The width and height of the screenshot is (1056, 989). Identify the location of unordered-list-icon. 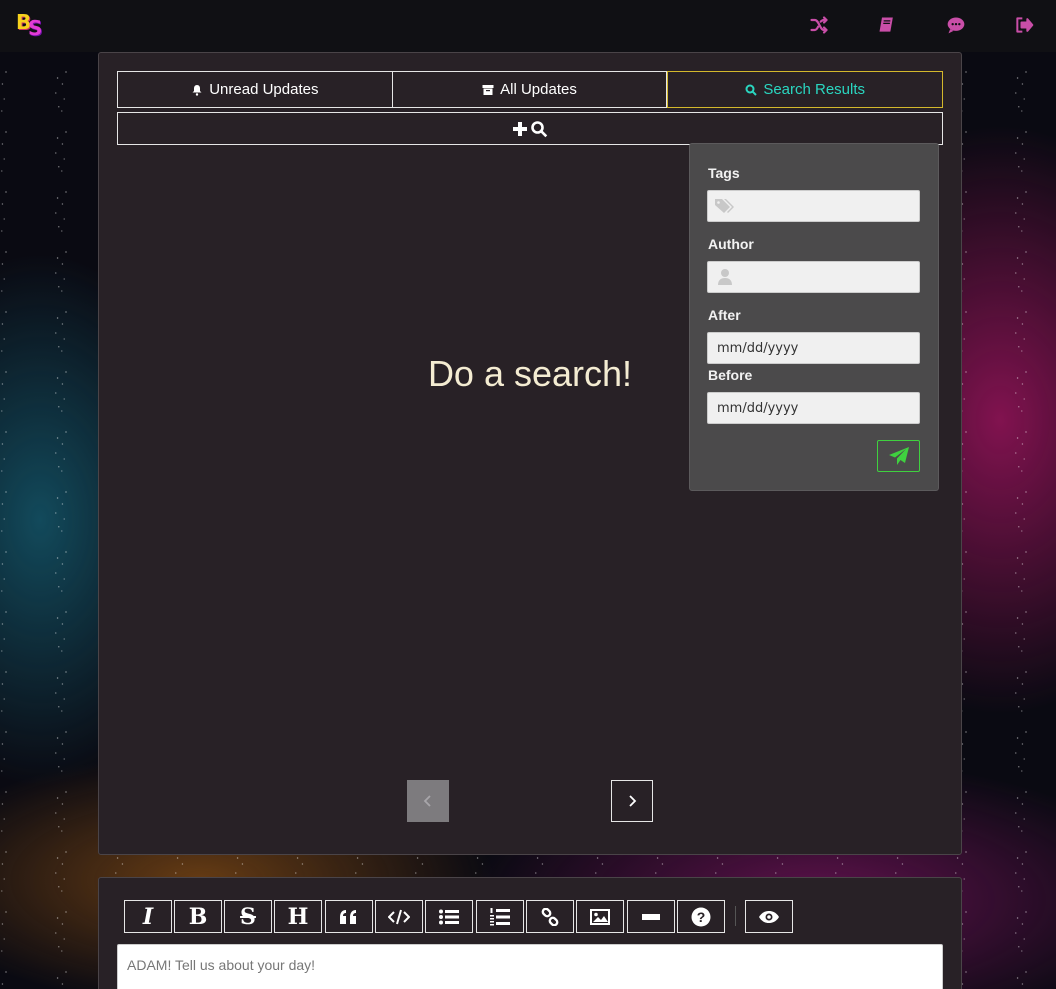
(449, 916).